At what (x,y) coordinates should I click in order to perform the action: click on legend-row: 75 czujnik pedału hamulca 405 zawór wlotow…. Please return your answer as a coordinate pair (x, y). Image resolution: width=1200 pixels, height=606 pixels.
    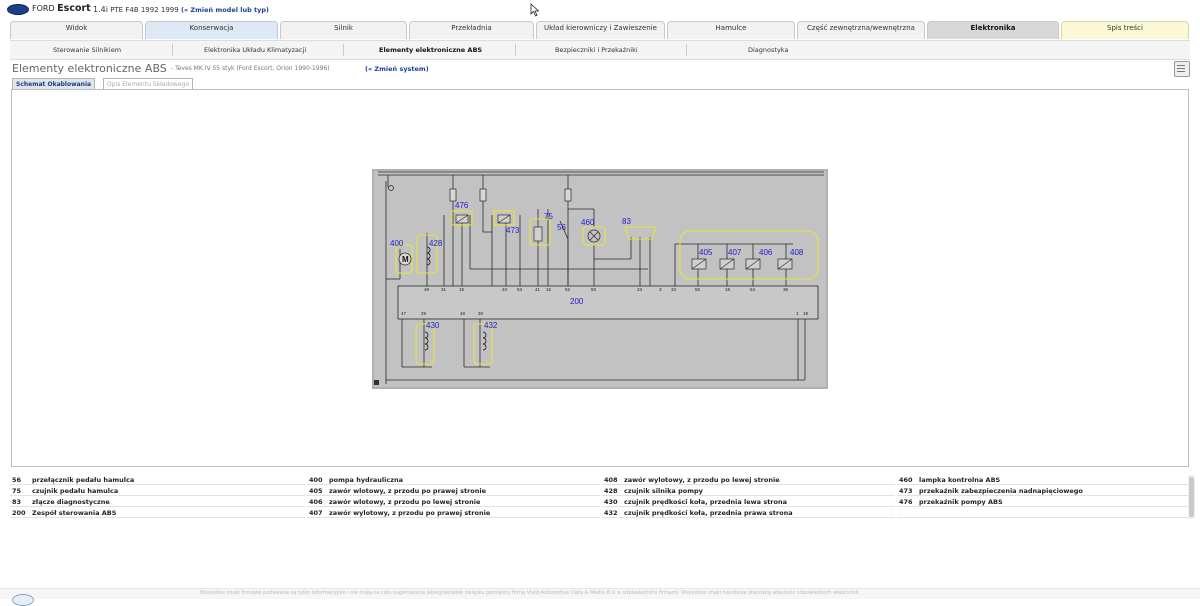
    Looking at the image, I should click on (599, 491).